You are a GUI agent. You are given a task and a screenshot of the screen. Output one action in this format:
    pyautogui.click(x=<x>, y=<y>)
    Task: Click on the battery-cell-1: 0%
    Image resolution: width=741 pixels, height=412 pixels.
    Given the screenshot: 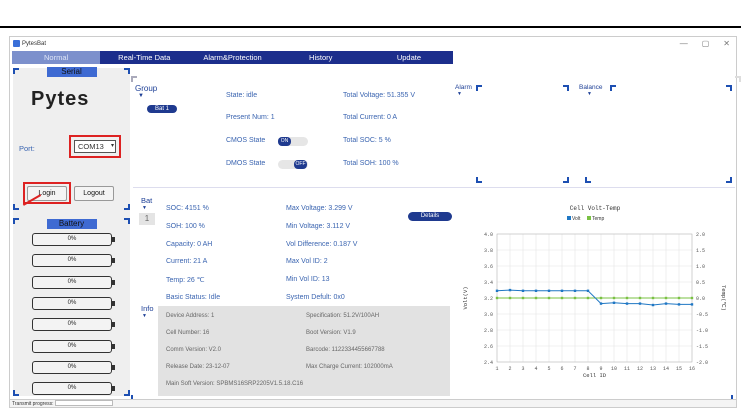 What is the action you would take?
    pyautogui.click(x=73, y=239)
    